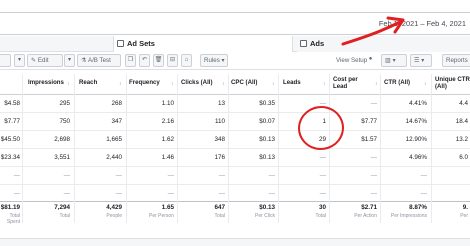  Describe the element at coordinates (235, 158) in the screenshot. I see `table-row: $23.34 3,551 2,440 1.46 176 $0.13 — — 4.96% 6.0` at that location.